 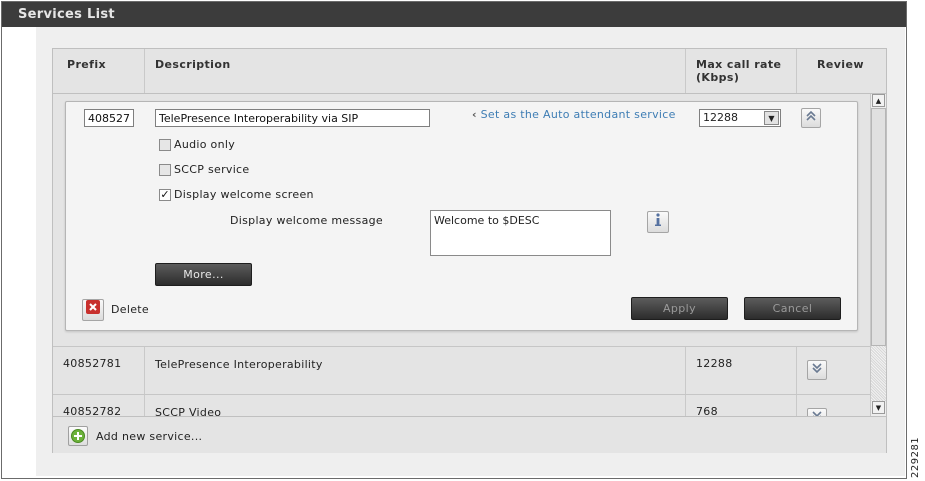 What do you see at coordinates (714, 363) in the screenshot?
I see `row-rate: 12288` at bounding box center [714, 363].